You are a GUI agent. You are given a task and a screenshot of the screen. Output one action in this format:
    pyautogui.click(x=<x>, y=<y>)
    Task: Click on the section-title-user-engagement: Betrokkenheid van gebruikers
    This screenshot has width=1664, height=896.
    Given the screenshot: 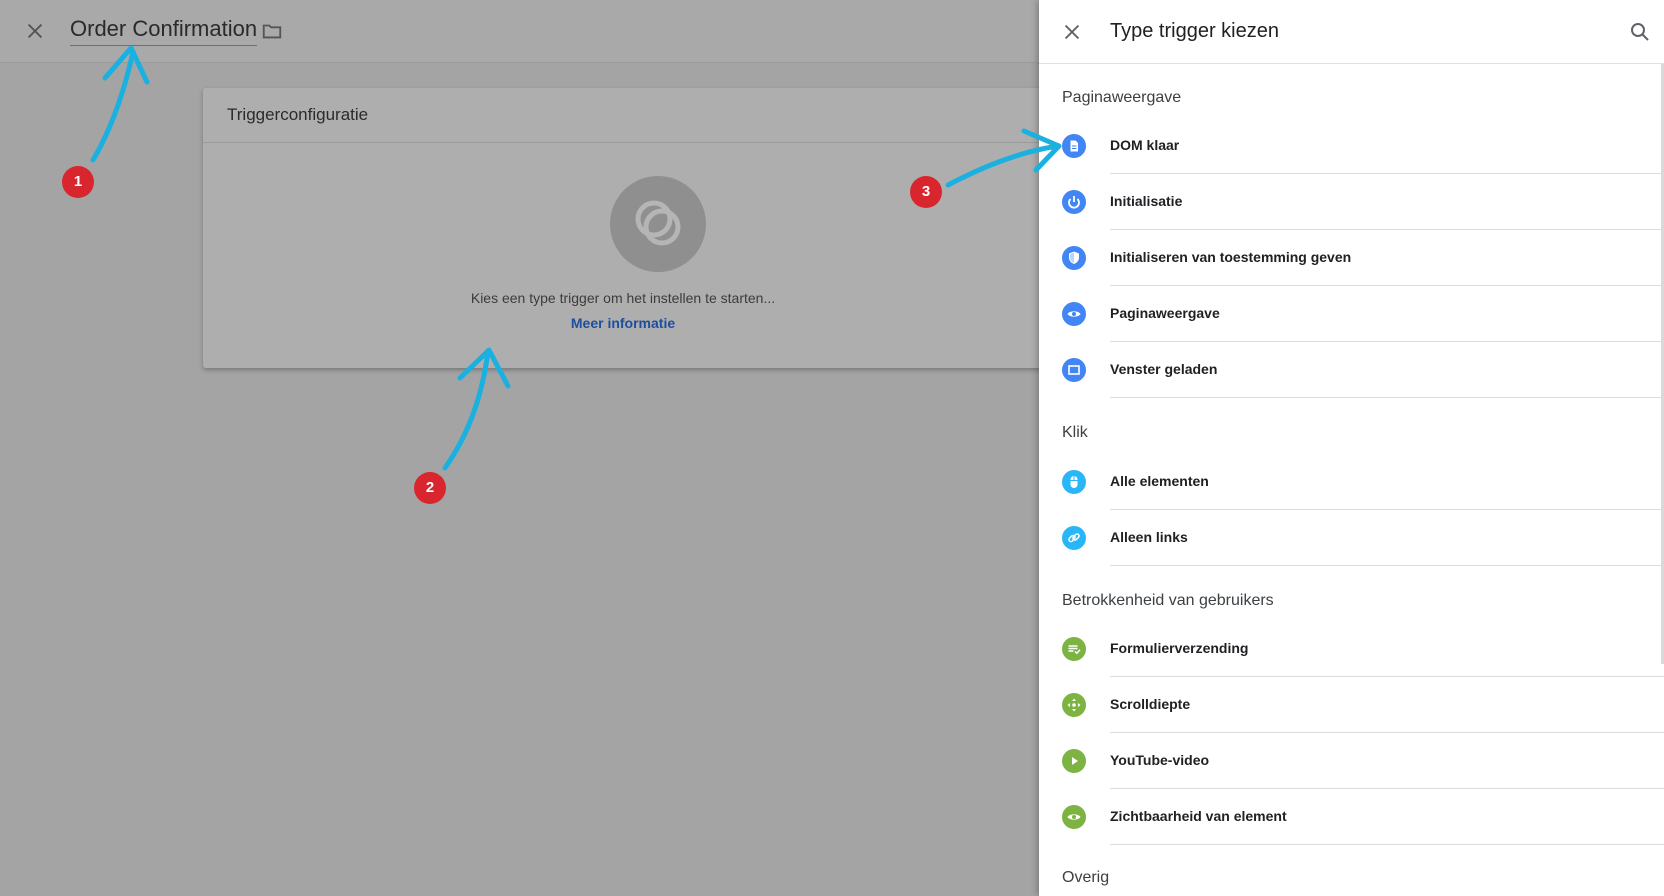 What is the action you would take?
    pyautogui.click(x=1168, y=600)
    